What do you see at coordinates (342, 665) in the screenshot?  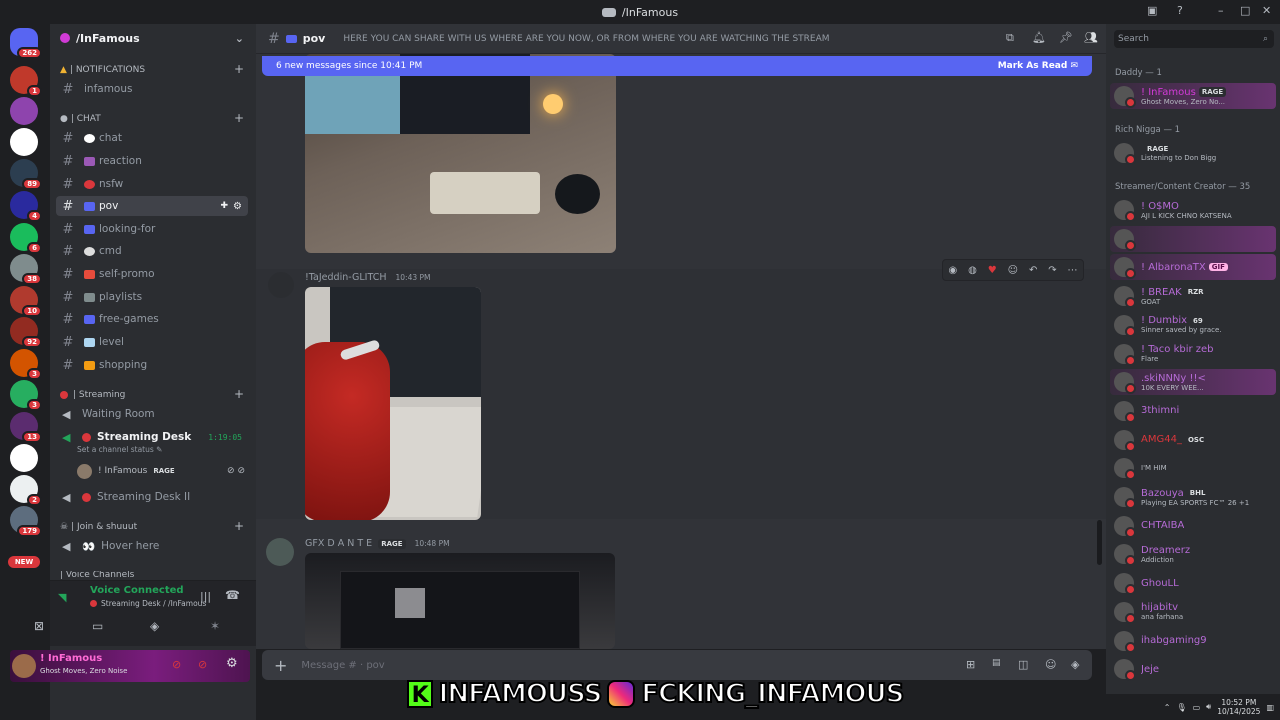 I see `message-input: Message # · pov` at bounding box center [342, 665].